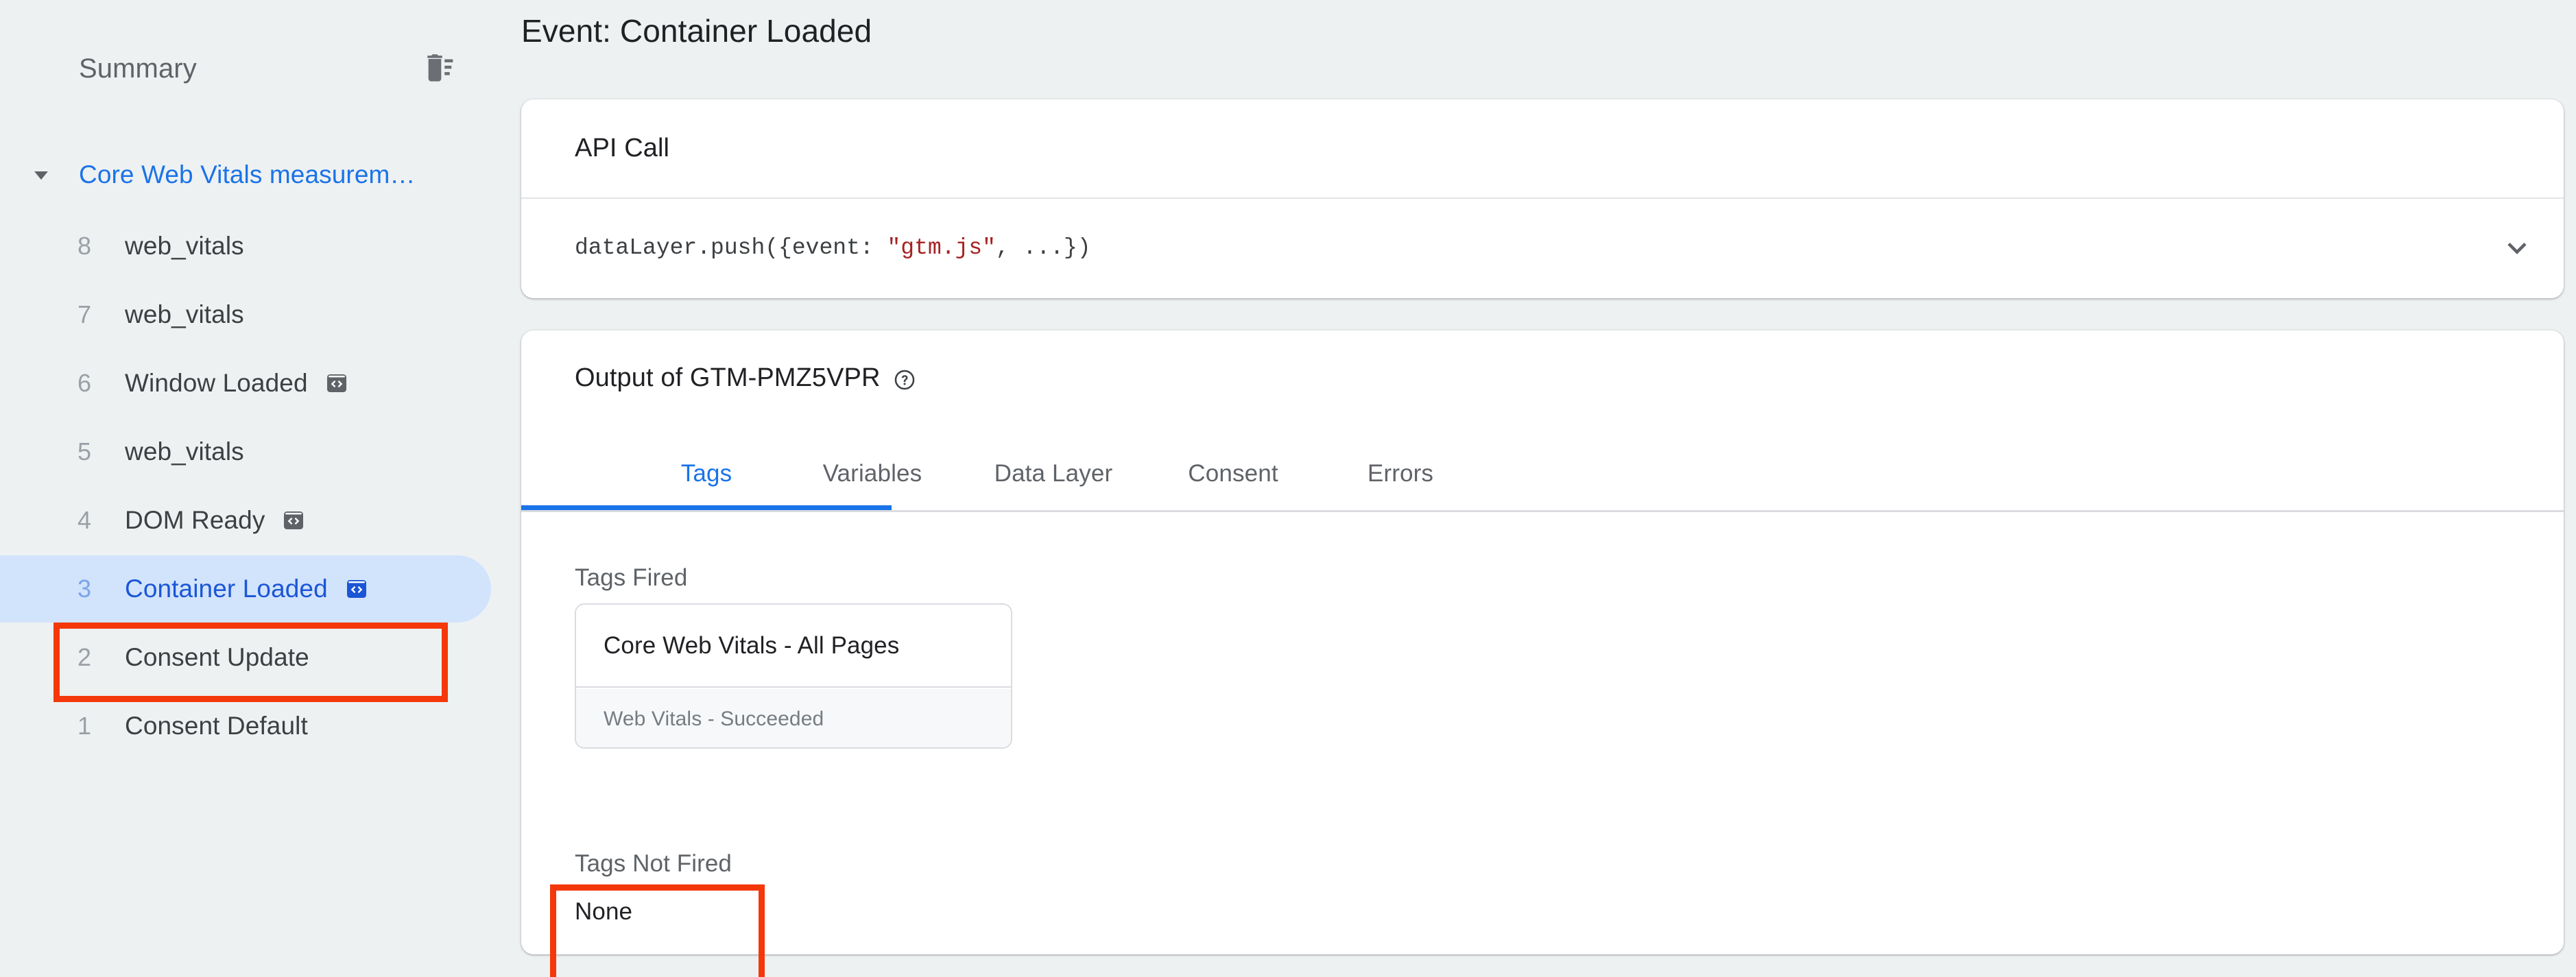  I want to click on event-name: DOM Ready, so click(195, 520).